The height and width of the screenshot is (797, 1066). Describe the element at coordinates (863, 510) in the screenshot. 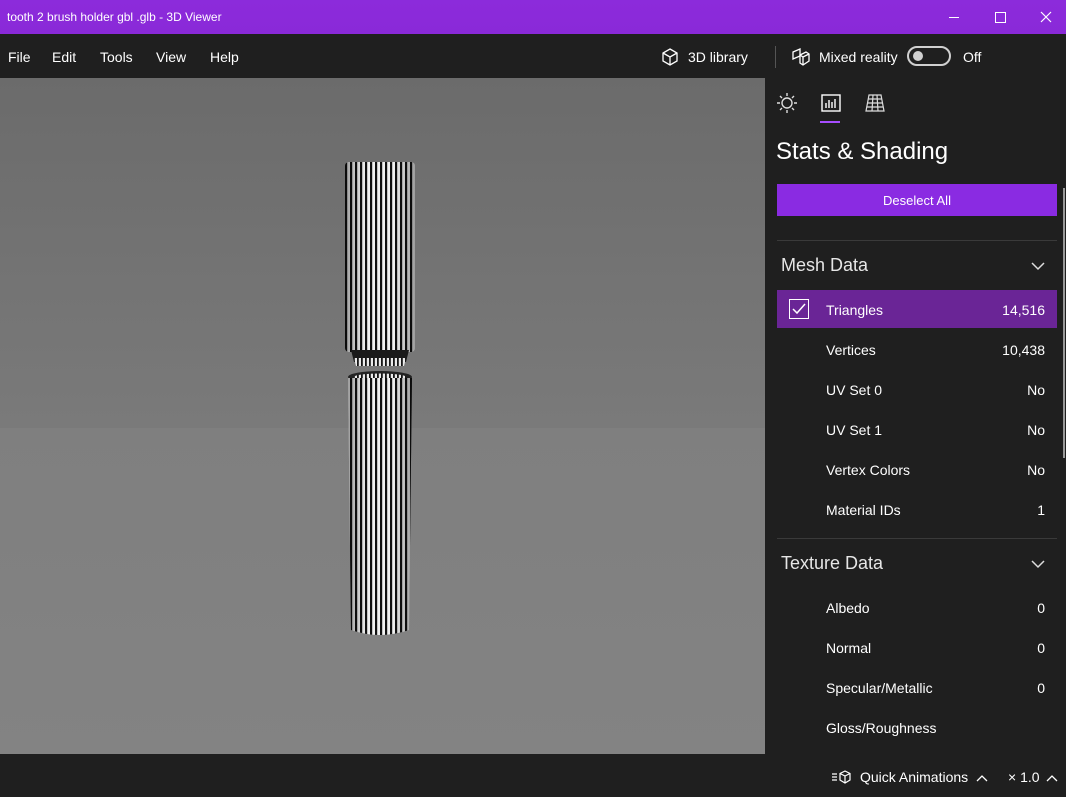

I see `row-label: Material IDs` at that location.